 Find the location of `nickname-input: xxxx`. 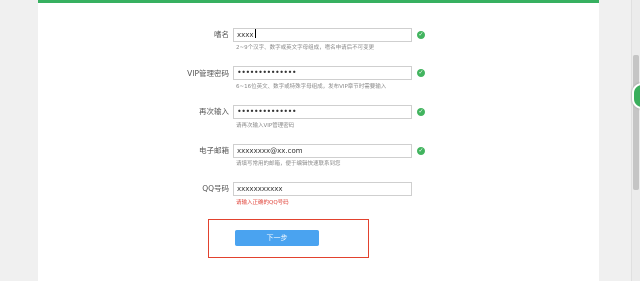

nickname-input: xxxx is located at coordinates (322, 35).